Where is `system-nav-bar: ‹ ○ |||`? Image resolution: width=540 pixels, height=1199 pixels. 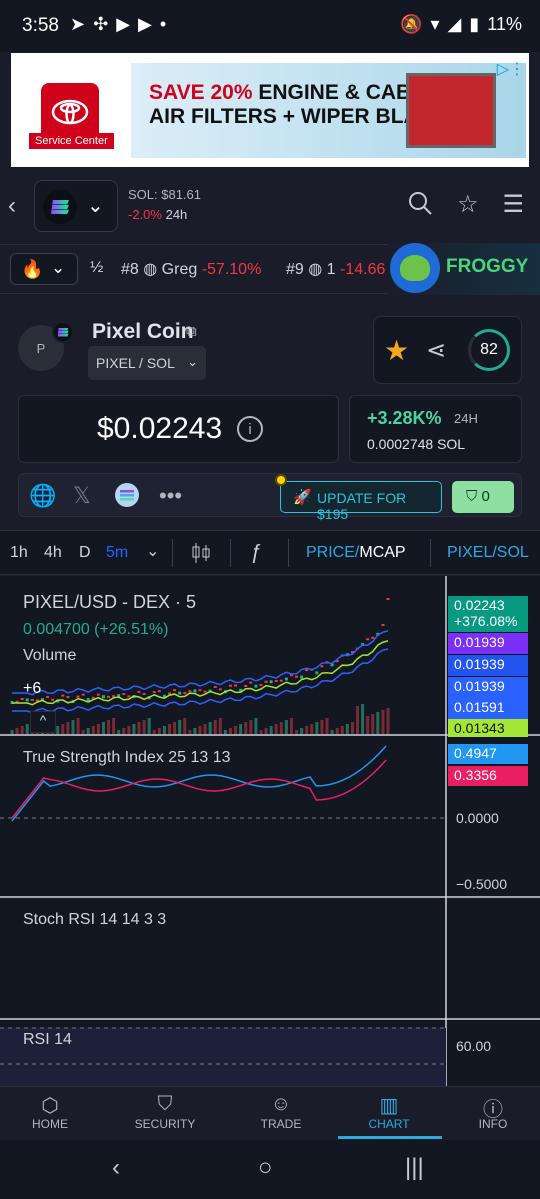
system-nav-bar: ‹ ○ ||| is located at coordinates (270, 1169).